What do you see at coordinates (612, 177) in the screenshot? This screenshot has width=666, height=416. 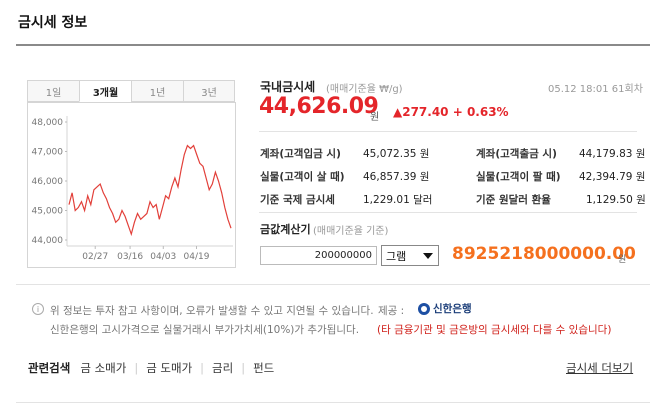 I see `detail-value-physical-sell: 42,394.79 원` at bounding box center [612, 177].